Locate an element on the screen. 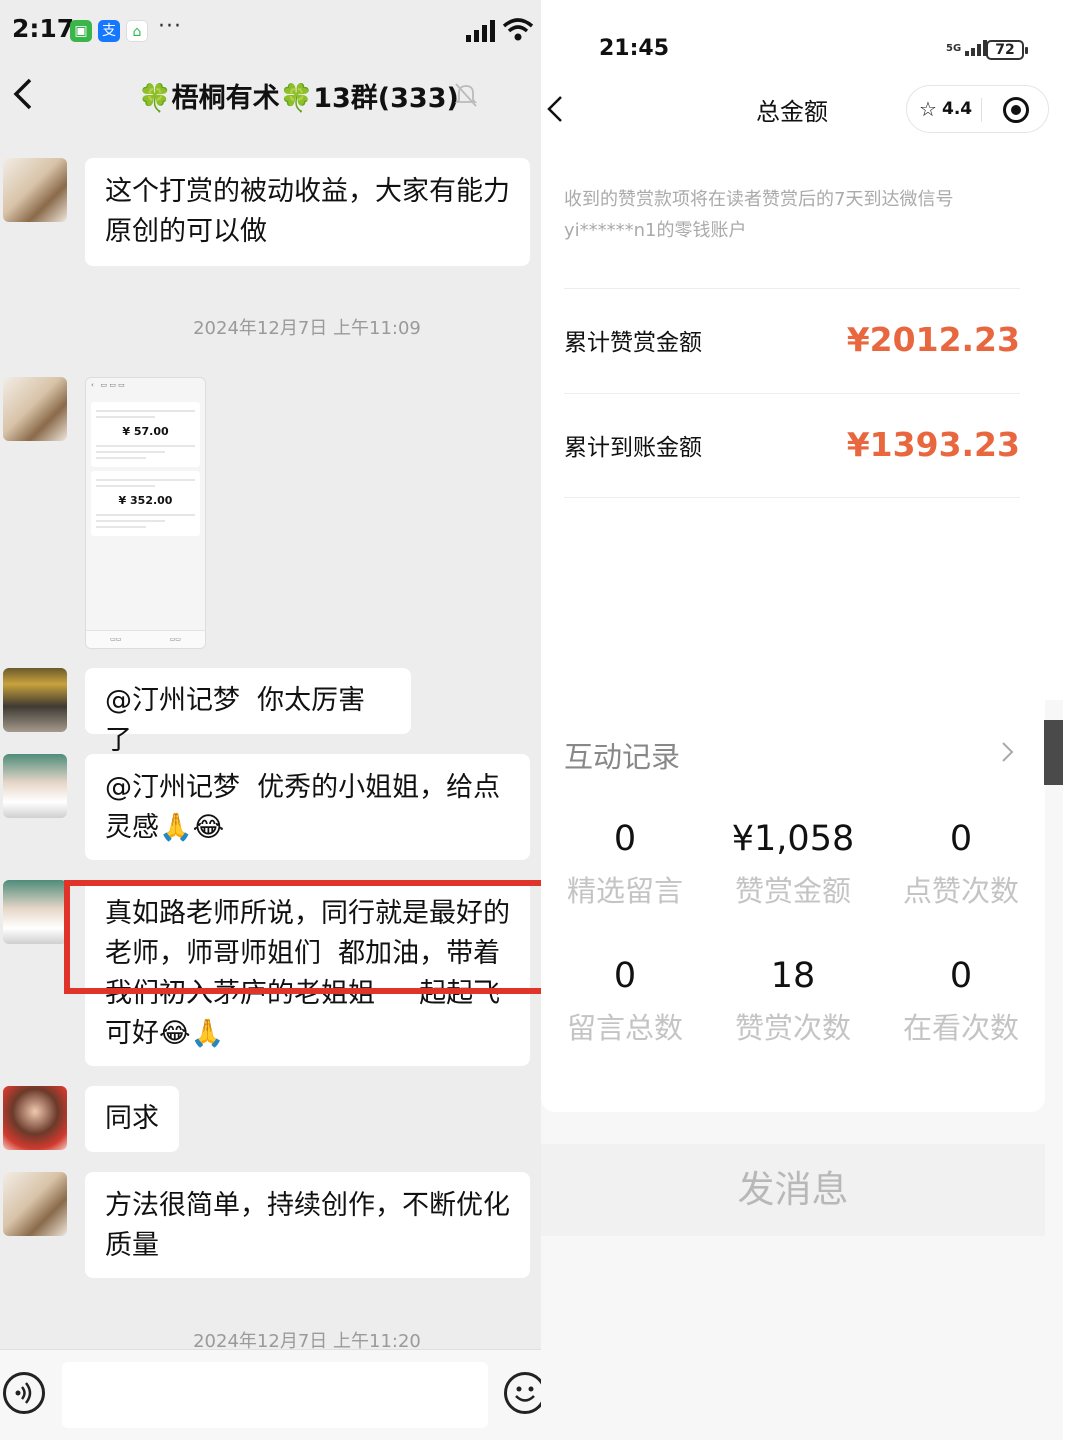 The image size is (1080, 1440). chat-input-bar is located at coordinates (270, 1394).